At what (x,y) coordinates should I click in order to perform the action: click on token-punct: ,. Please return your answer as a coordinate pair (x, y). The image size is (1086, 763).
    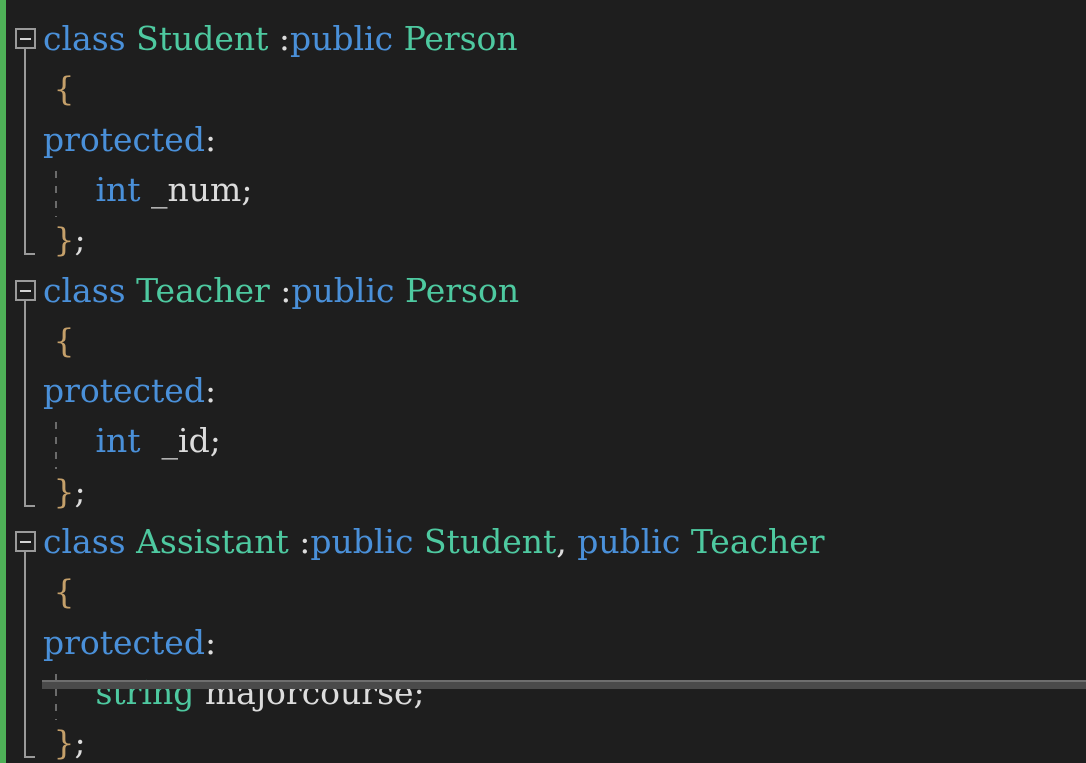
    Looking at the image, I should click on (561, 541).